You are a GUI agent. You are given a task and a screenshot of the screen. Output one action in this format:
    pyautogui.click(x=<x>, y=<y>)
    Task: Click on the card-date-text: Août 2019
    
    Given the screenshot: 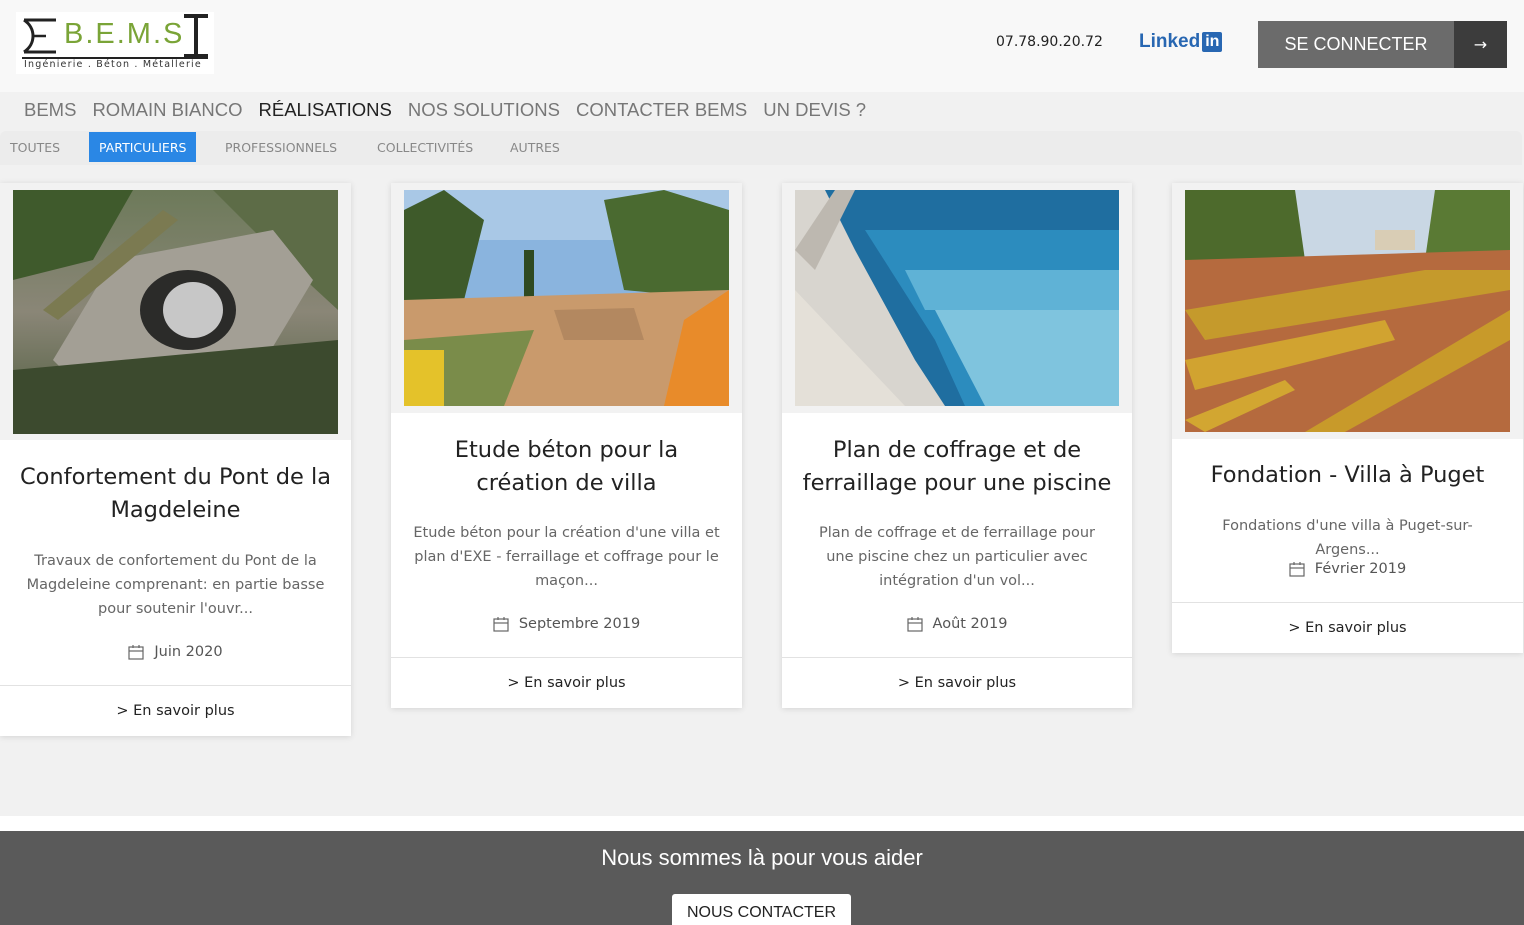 What is the action you would take?
    pyautogui.click(x=970, y=624)
    